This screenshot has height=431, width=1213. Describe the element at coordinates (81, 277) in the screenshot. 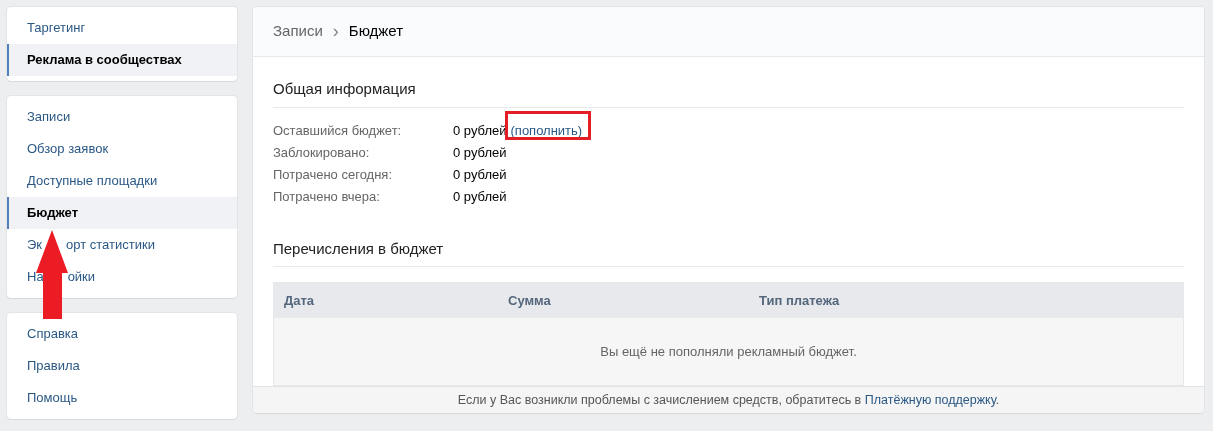

I see `label-fragment: ойки` at that location.